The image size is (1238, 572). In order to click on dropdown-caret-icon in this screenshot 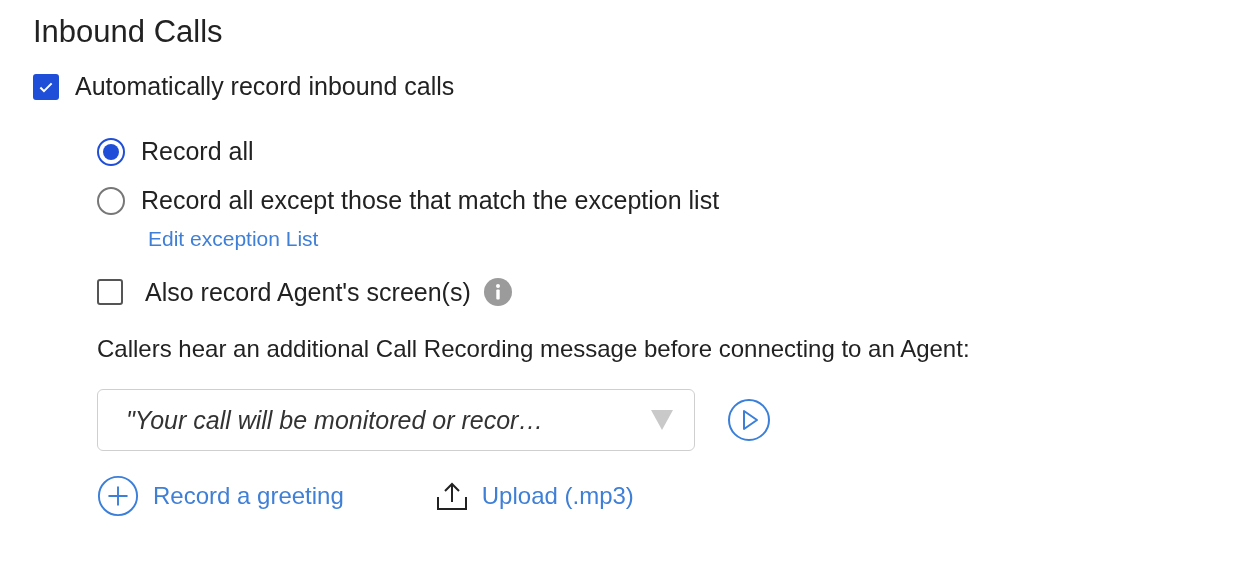, I will do `click(662, 420)`.